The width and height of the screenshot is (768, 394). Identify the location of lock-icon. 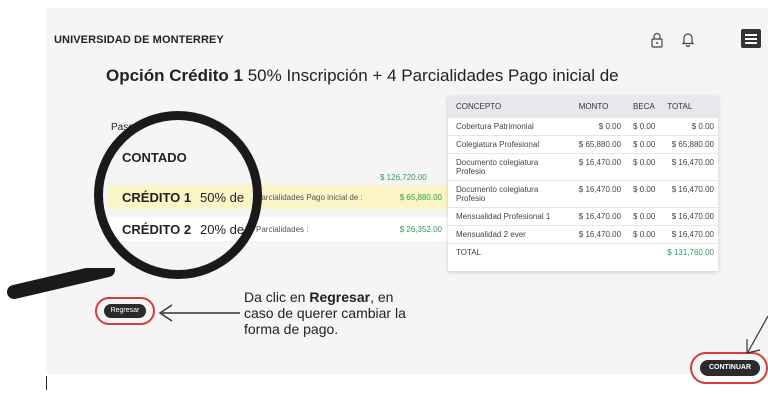
(657, 40).